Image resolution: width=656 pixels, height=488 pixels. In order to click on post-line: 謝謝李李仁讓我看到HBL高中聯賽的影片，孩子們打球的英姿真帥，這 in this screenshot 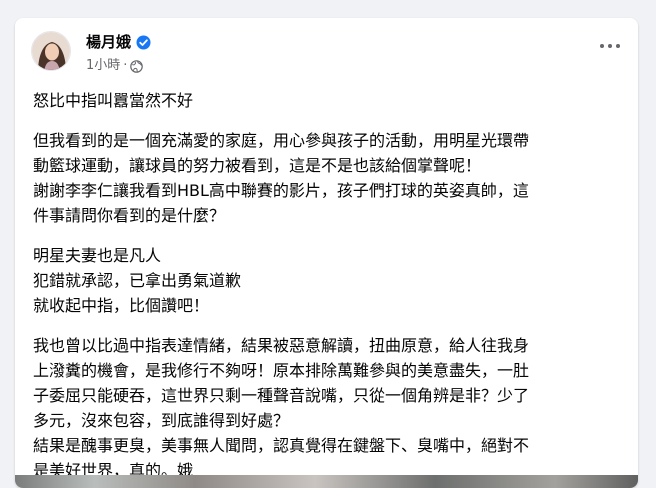, I will do `click(281, 190)`.